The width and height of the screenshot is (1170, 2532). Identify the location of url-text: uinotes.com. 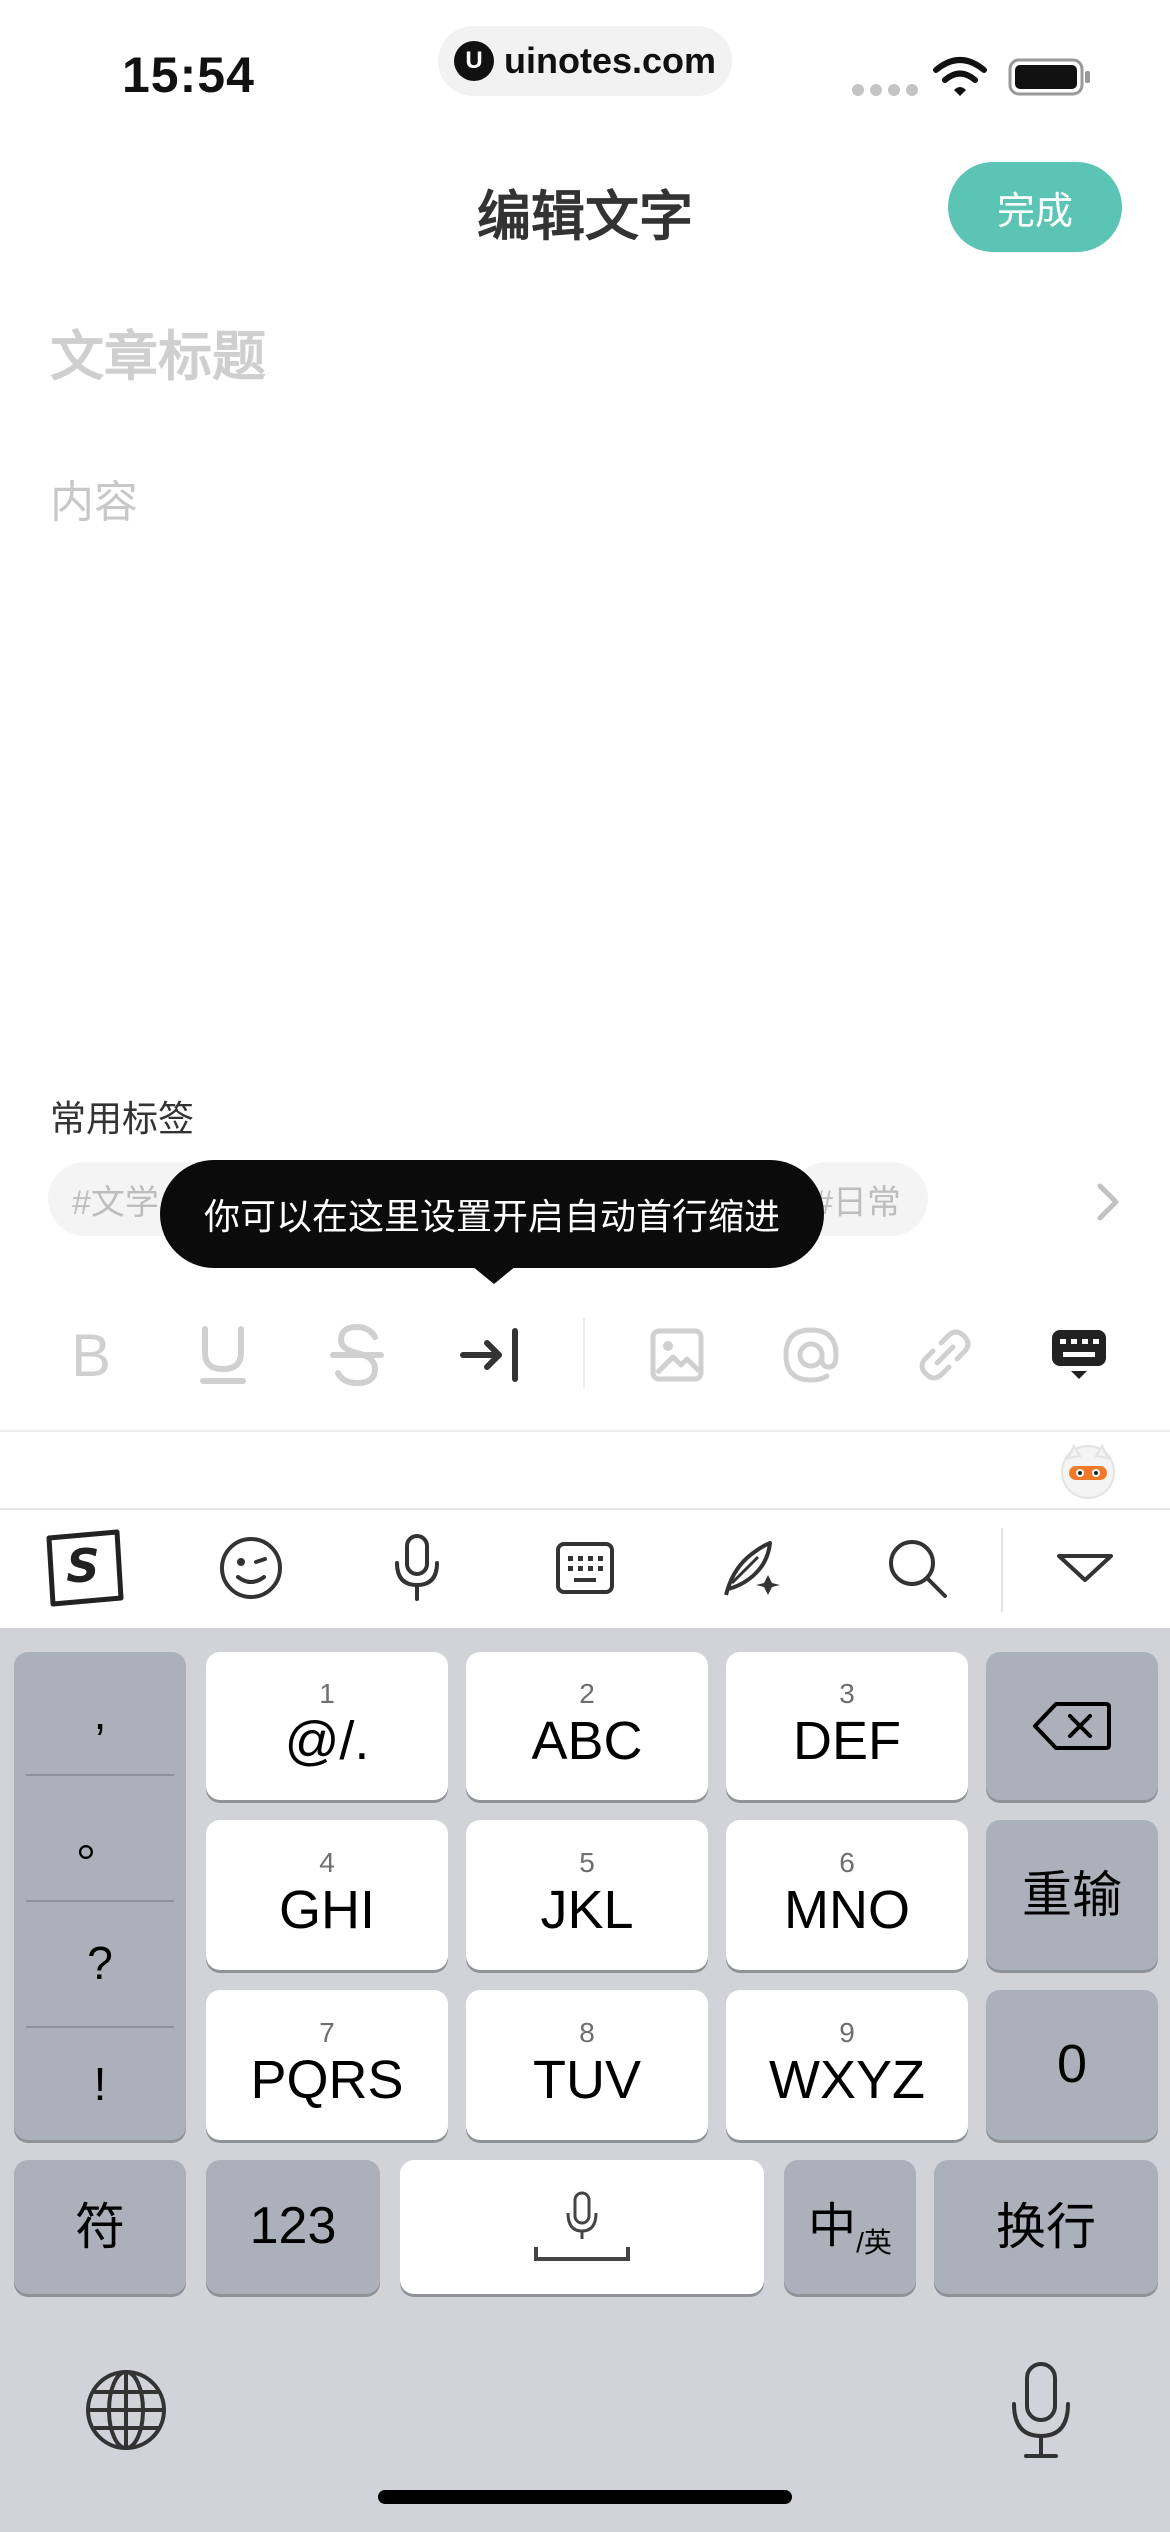
(610, 60).